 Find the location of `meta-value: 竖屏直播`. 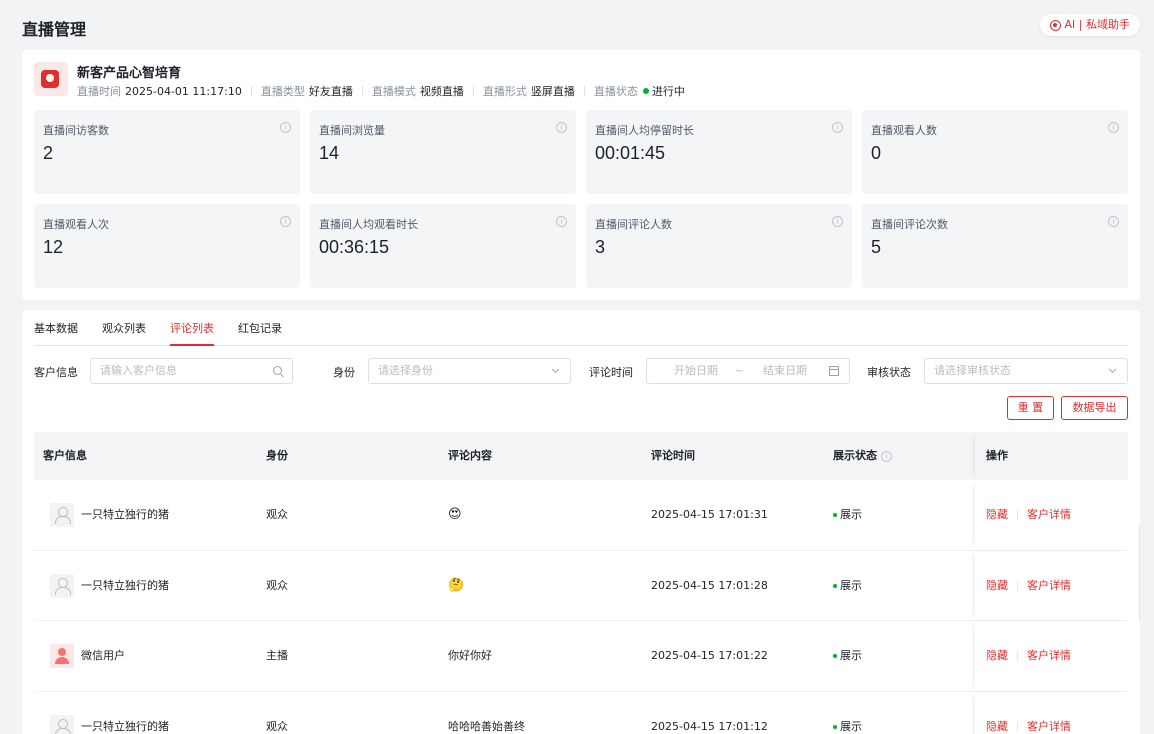

meta-value: 竖屏直播 is located at coordinates (552, 91).